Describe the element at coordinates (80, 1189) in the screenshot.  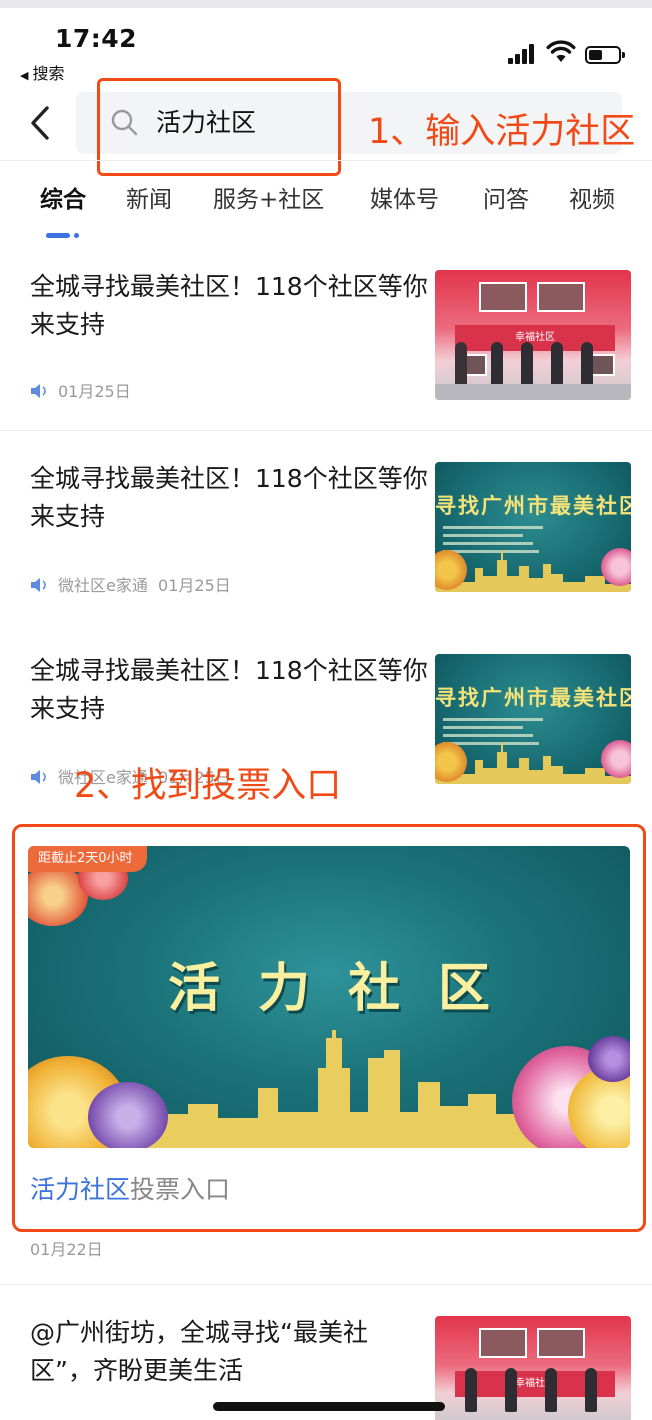
I see `vote-entry-highlight: 活力社区` at that location.